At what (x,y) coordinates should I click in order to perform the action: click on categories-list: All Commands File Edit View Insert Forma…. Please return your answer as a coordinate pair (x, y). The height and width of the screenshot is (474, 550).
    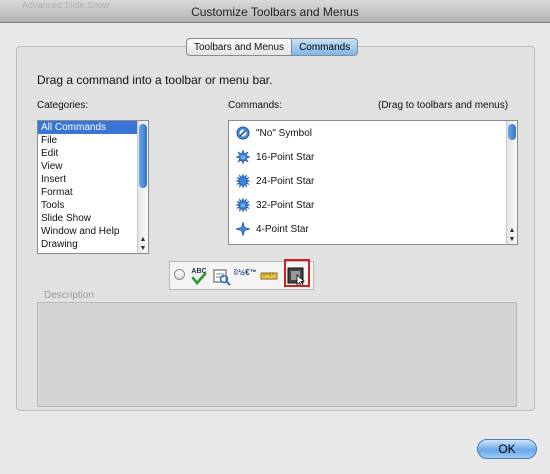
    Looking at the image, I should click on (93, 187).